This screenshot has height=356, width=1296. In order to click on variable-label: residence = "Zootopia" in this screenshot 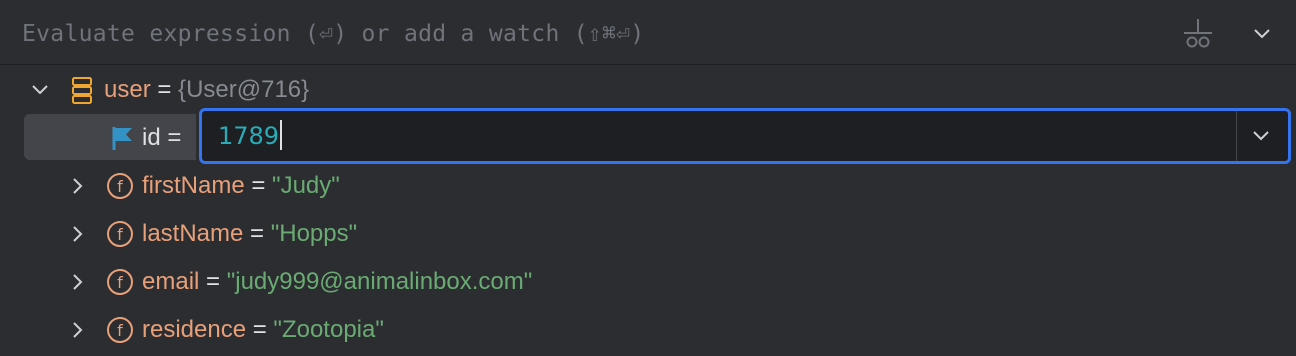, I will do `click(263, 330)`.